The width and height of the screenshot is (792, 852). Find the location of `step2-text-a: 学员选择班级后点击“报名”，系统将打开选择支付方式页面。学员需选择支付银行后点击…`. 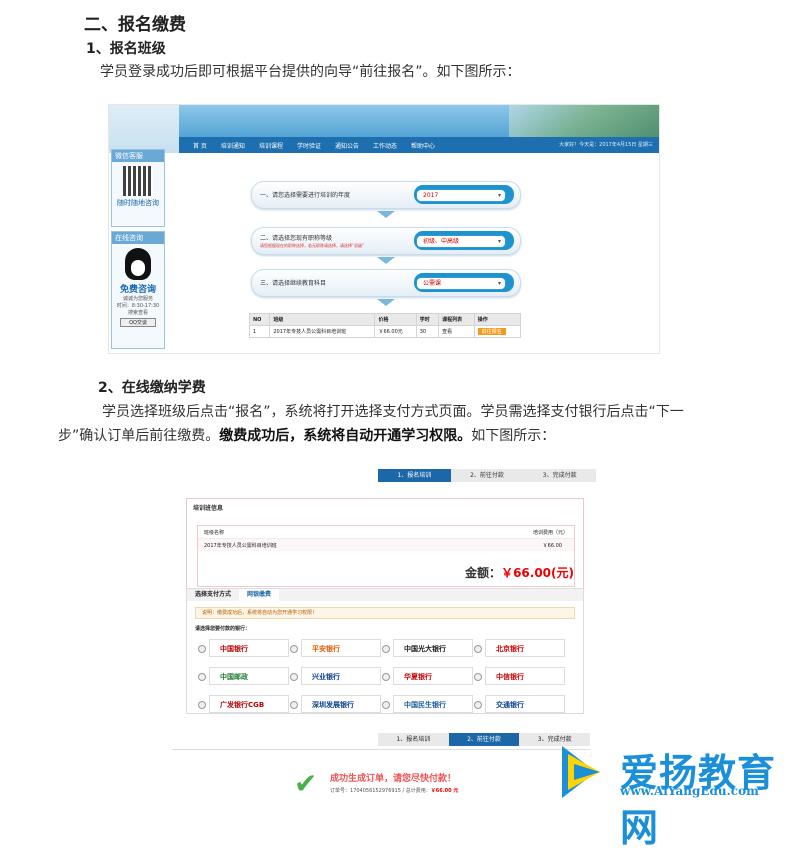

step2-text-a: 学员选择班级后点击“报名”，系统将打开选择支付方式页面。学员需选择支付银行后点击… is located at coordinates (393, 412).